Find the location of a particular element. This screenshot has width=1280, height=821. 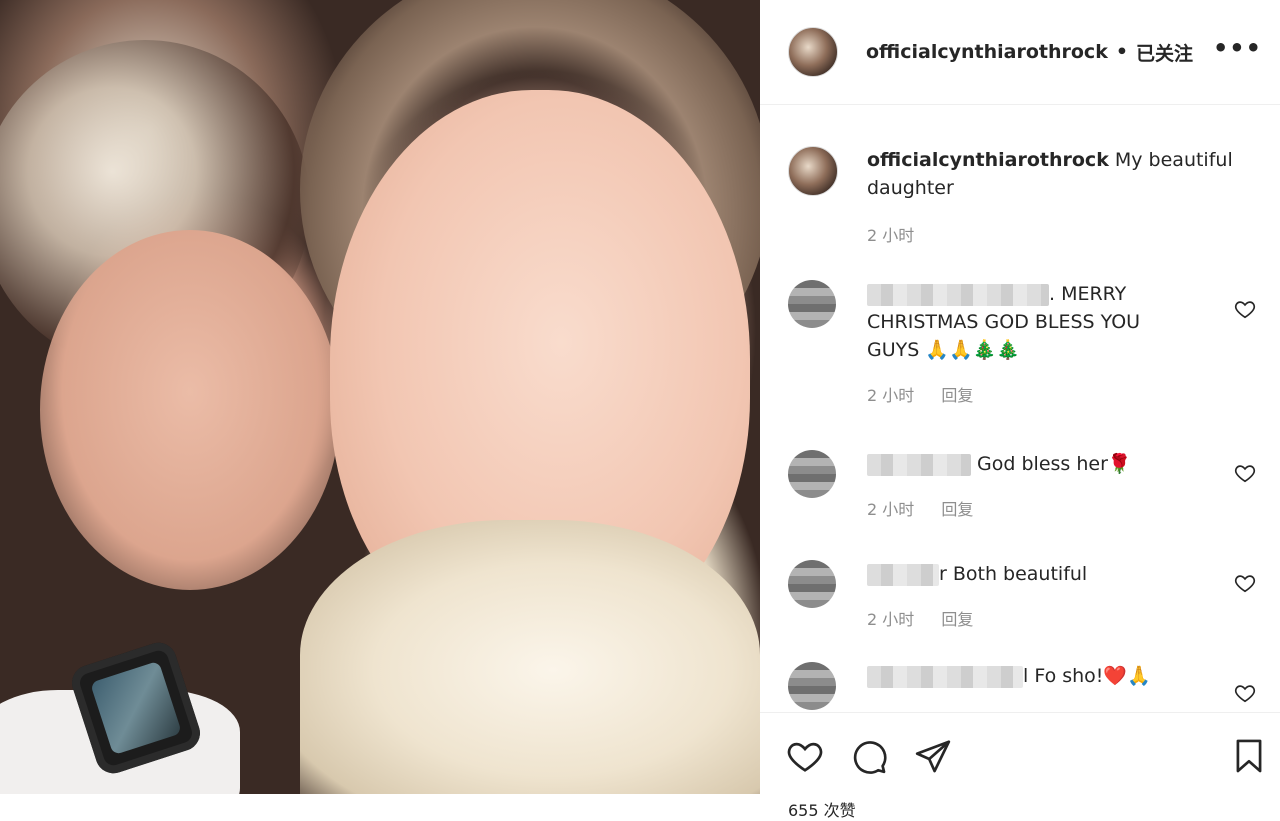

post-header: officialcynthiarothrock • 已关注 ••• is located at coordinates (1020, 52).